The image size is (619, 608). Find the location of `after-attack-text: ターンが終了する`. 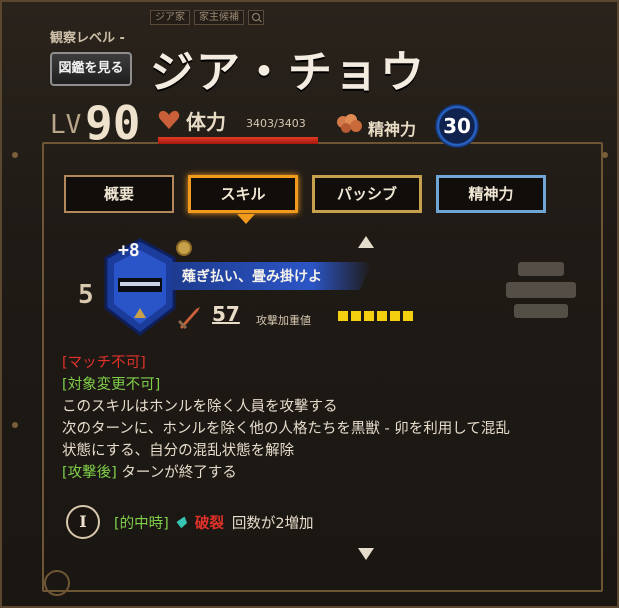

after-attack-text: ターンが終了する is located at coordinates (176, 473).